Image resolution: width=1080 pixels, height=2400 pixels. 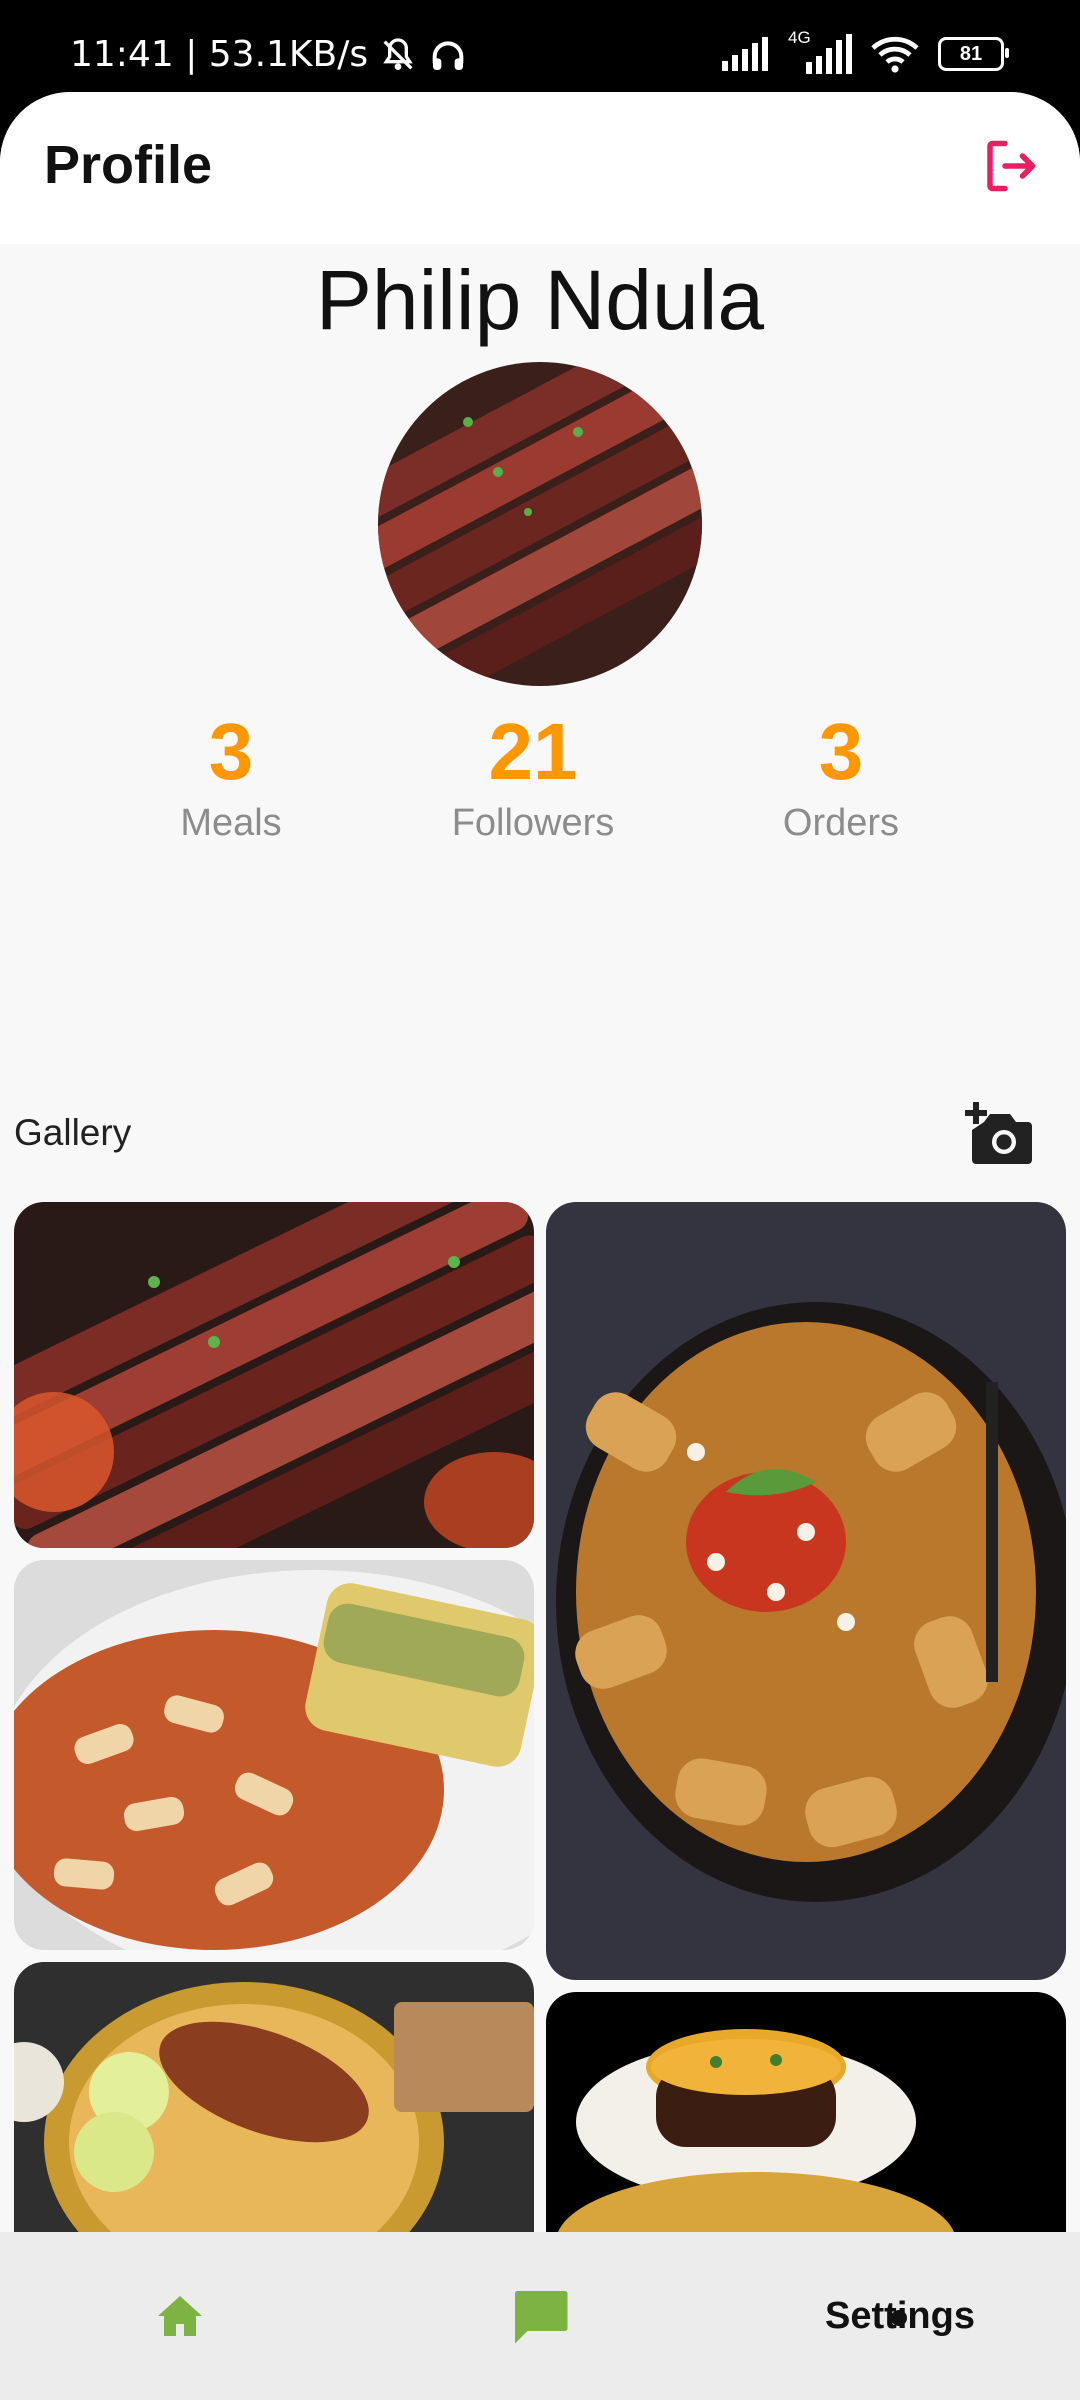 I want to click on battery-icon: 81, so click(x=973, y=54).